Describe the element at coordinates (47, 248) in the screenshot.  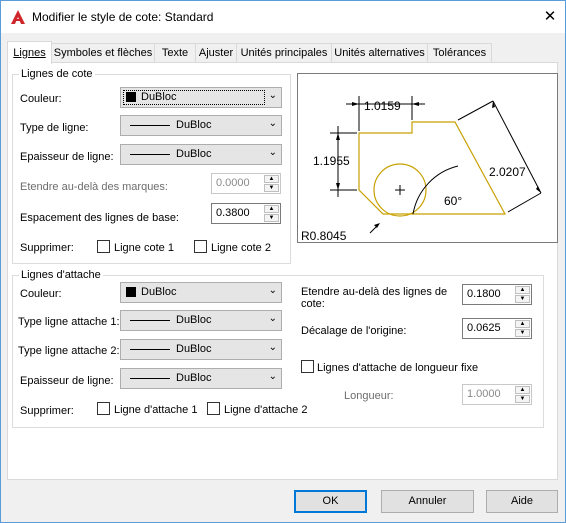
I see `dim-suppress-label: Supprimer:` at that location.